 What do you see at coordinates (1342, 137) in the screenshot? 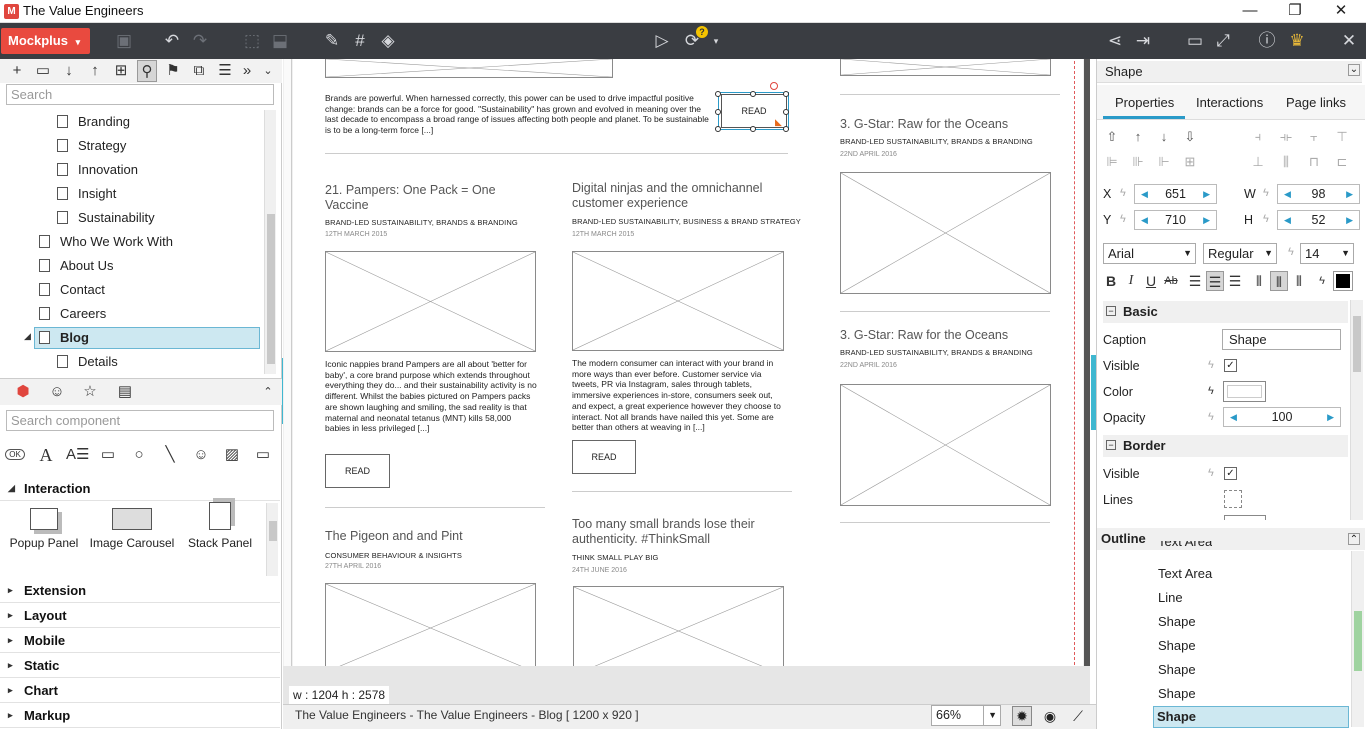
I see `align-top-icon: ⊤` at bounding box center [1342, 137].